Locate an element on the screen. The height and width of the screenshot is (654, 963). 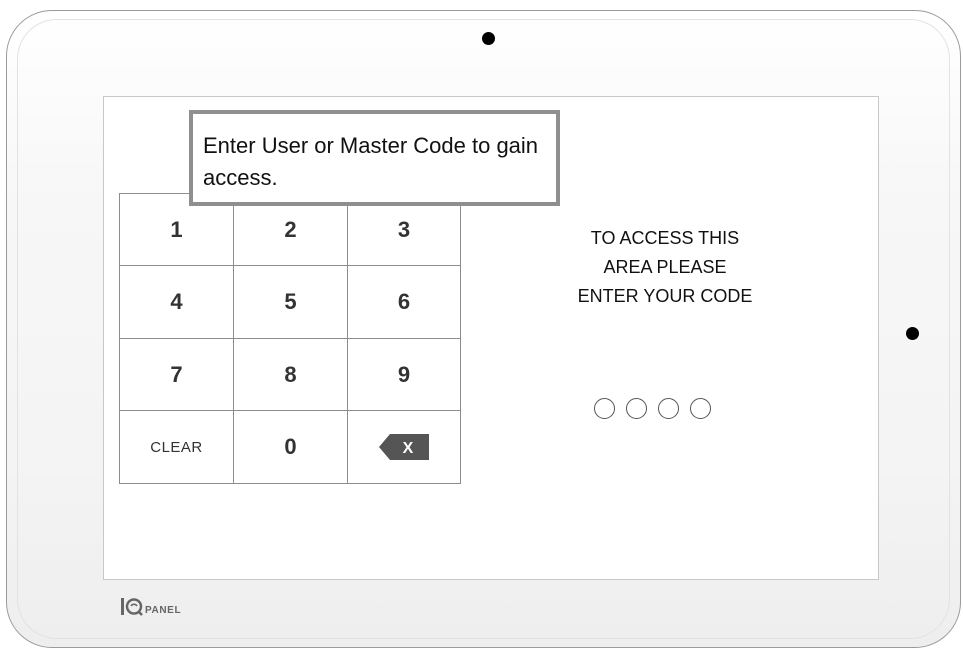
message-line-3: ENTER YOUR CODE is located at coordinates (665, 296).